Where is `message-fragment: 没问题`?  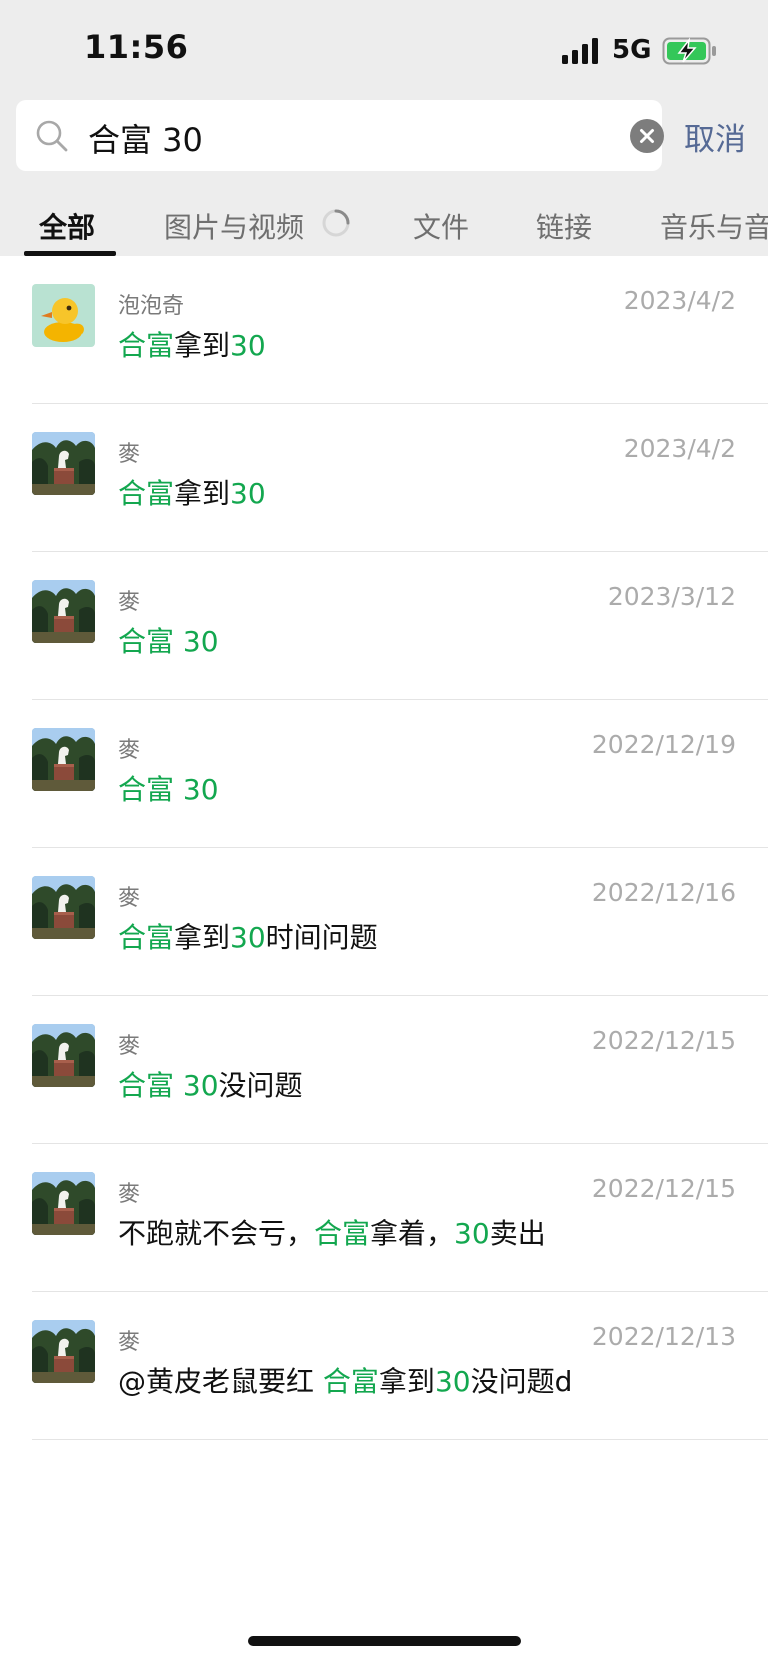
message-fragment: 没问题 is located at coordinates (260, 1085).